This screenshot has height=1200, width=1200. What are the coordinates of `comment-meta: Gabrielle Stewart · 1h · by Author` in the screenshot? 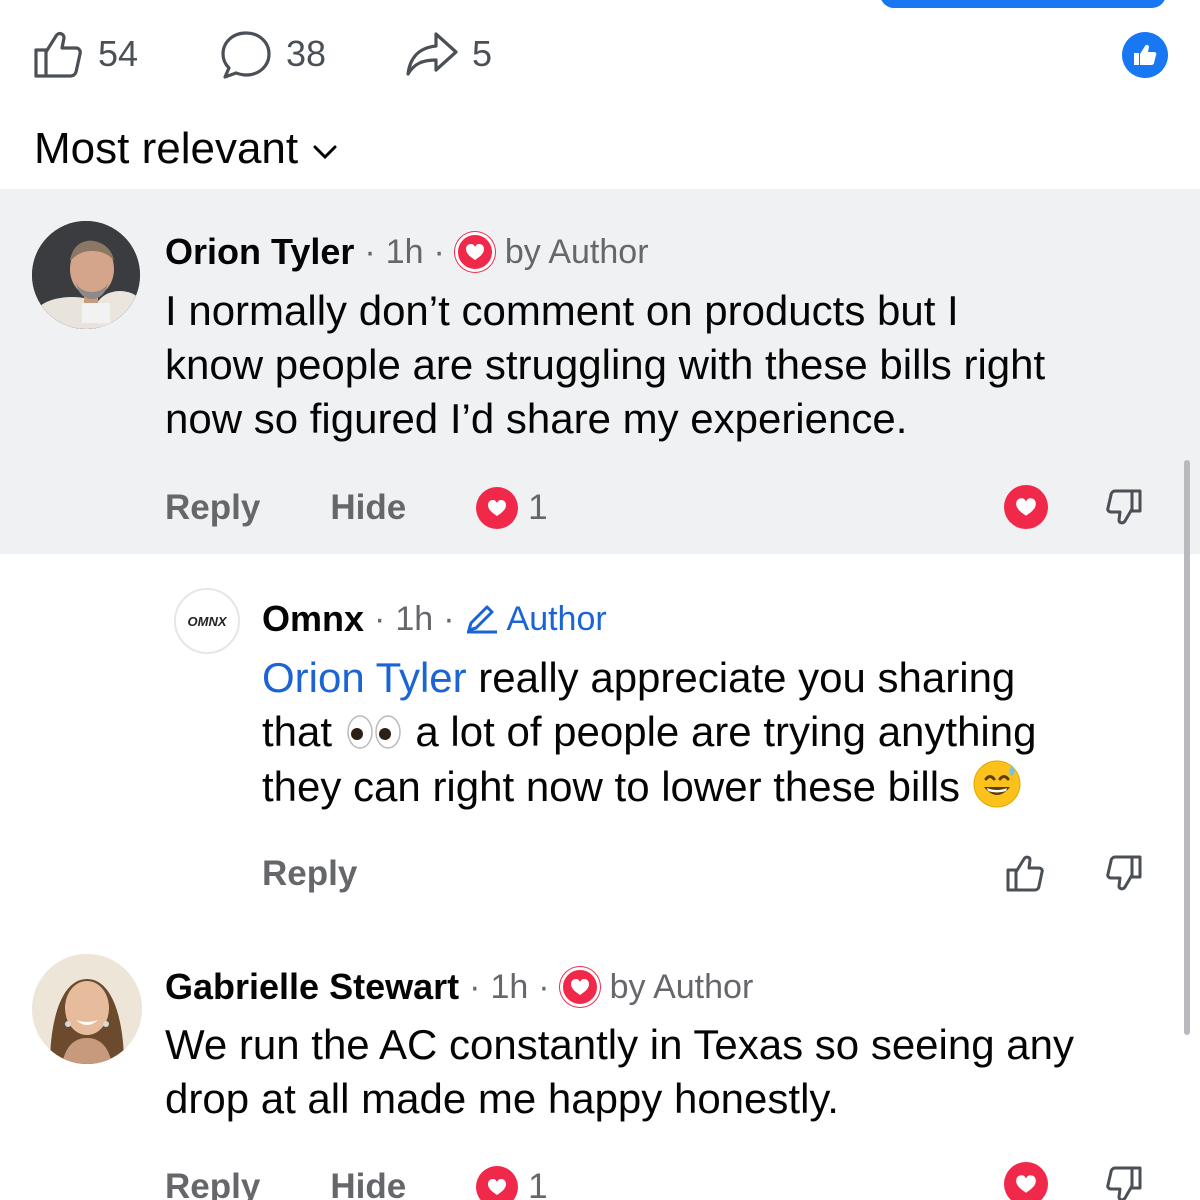 It's located at (459, 987).